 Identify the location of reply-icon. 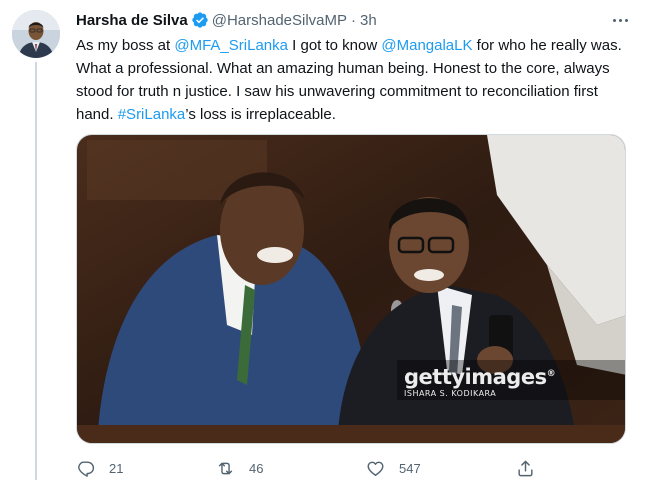
(86, 468).